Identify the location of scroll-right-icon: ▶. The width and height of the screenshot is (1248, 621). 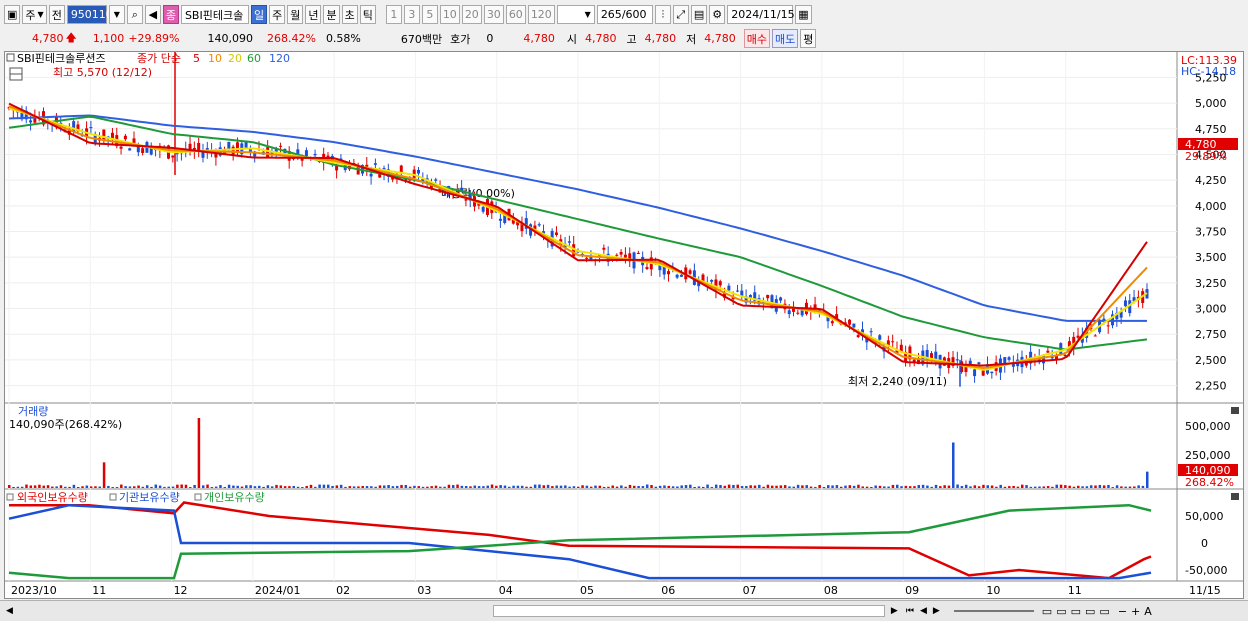
(894, 611).